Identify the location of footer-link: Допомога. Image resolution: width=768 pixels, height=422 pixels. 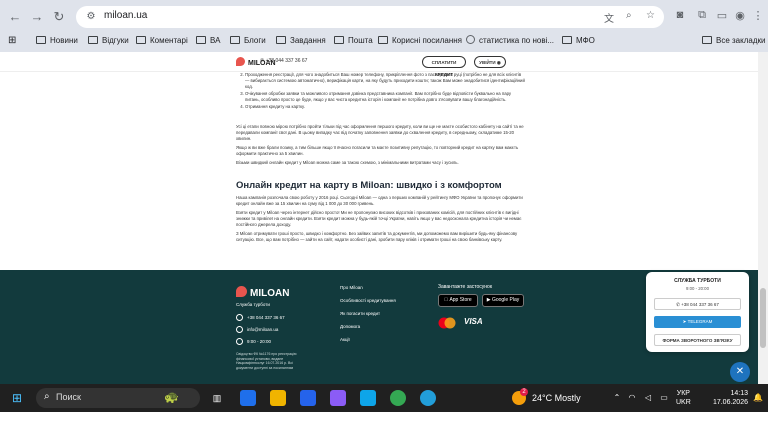
(350, 326).